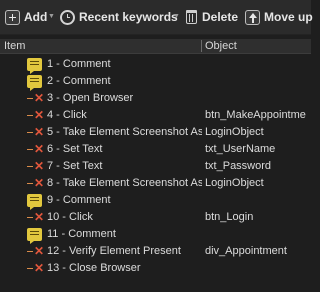  I want to click on table-row: 11 - Comment, so click(155, 235).